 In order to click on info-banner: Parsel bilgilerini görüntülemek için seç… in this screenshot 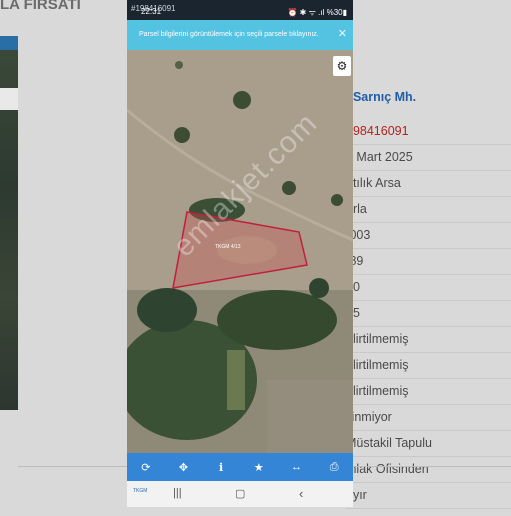, I will do `click(240, 35)`.